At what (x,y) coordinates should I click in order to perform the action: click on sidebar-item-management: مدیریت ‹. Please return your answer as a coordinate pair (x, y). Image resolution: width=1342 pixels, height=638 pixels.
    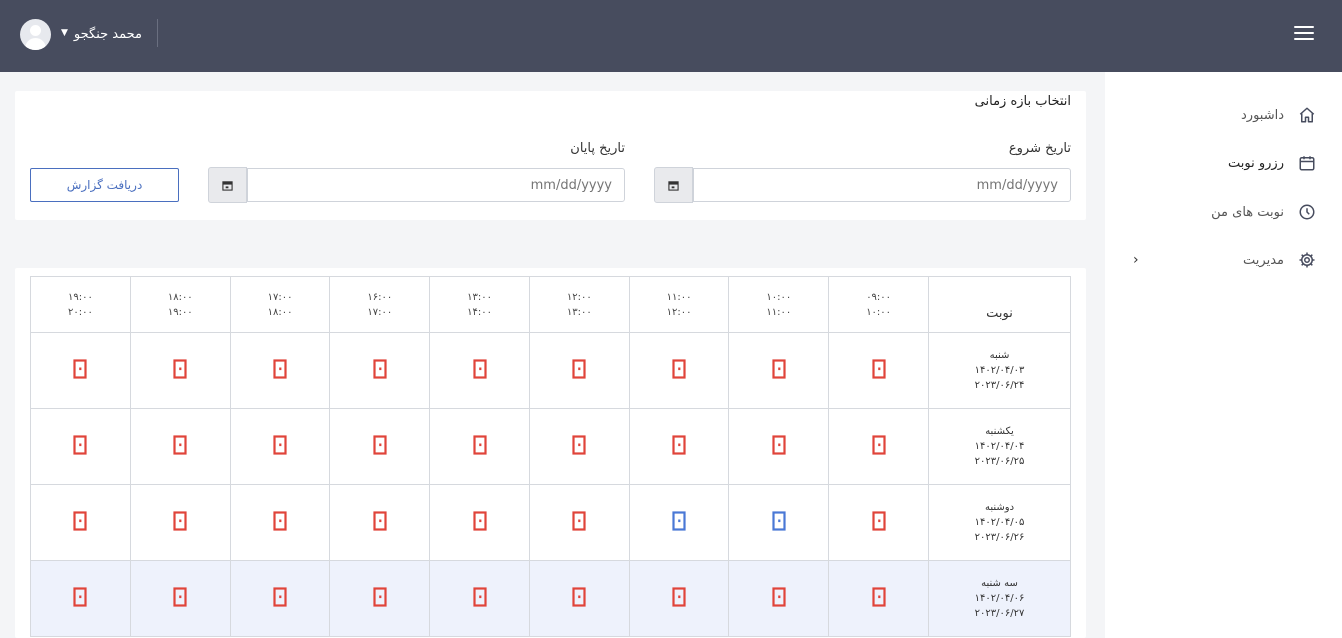
    Looking at the image, I should click on (1223, 260).